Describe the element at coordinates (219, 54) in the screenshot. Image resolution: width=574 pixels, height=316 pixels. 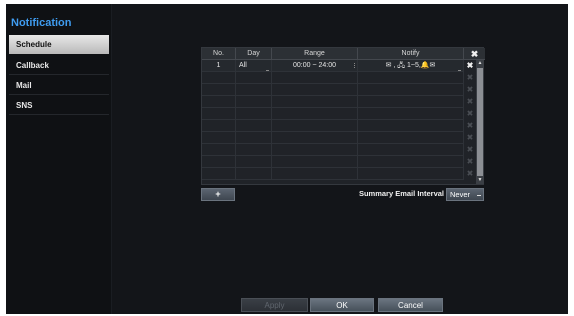
I see `header-no: No.` at that location.